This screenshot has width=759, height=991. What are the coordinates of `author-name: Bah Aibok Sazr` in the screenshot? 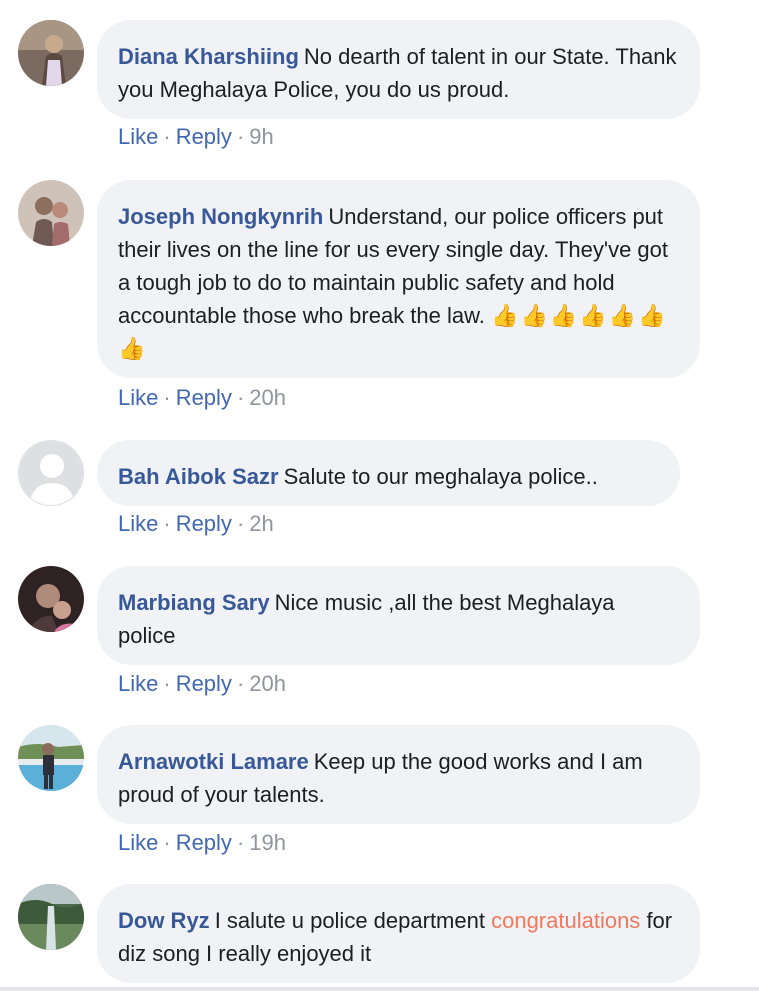 It's located at (198, 476).